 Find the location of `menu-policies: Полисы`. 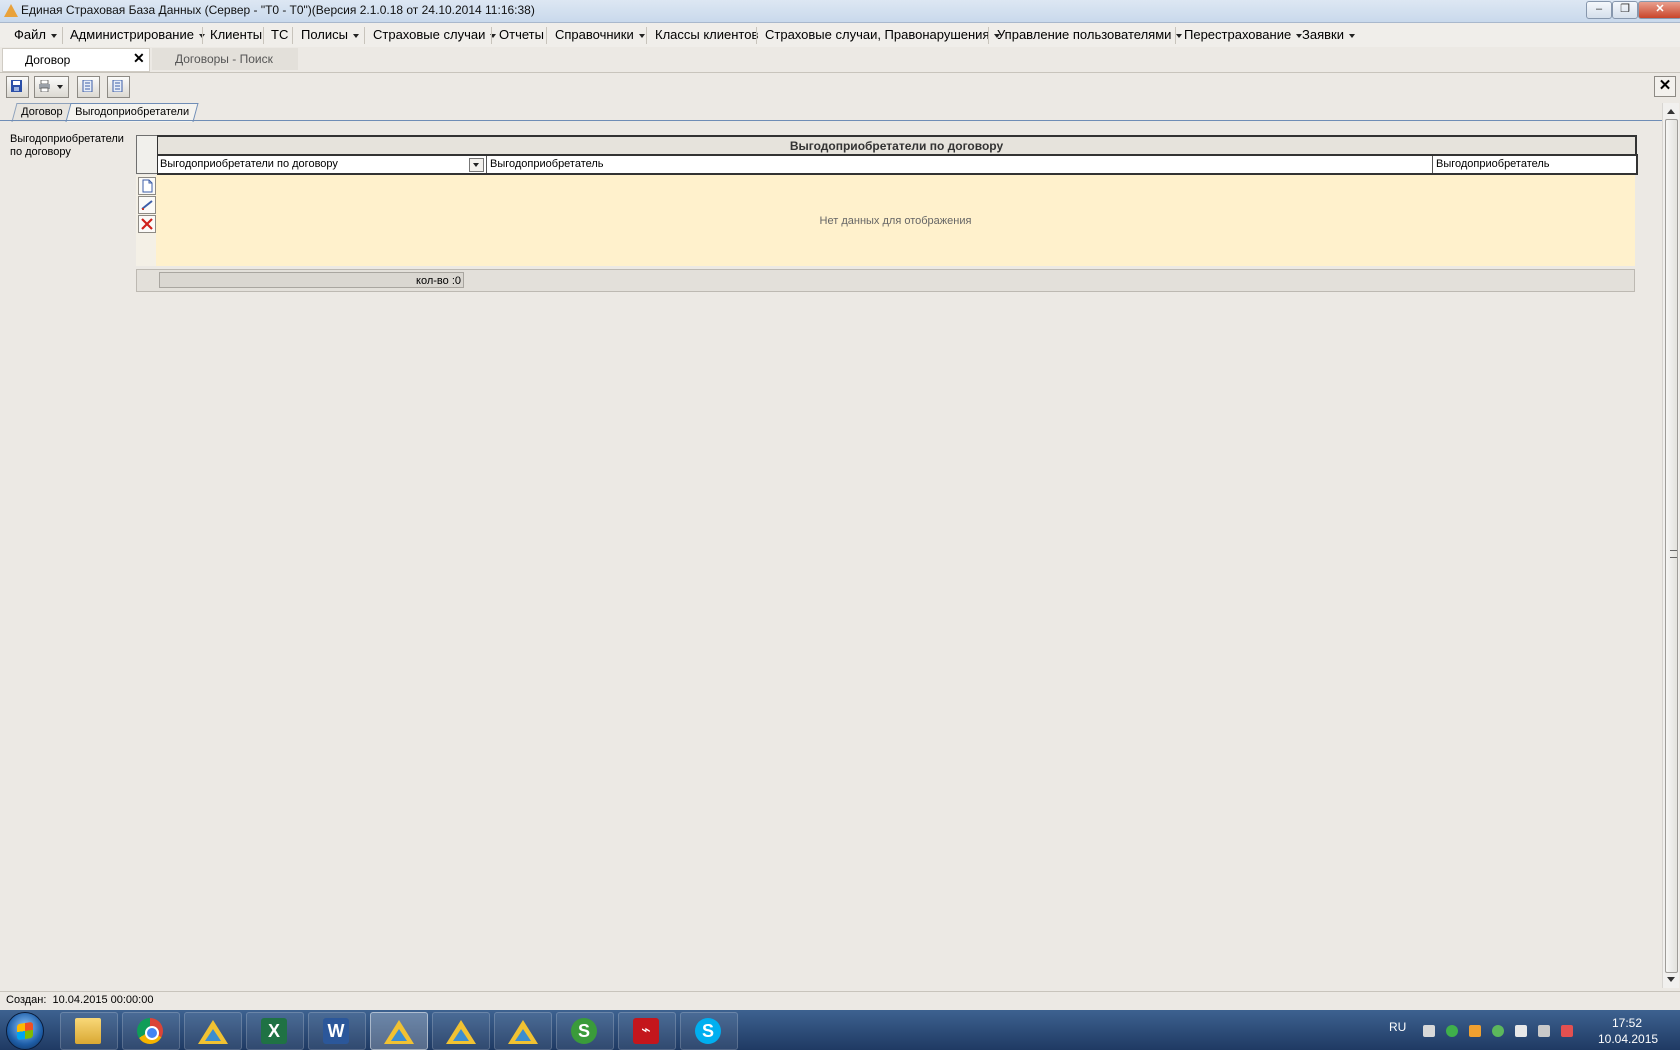

menu-policies: Полисы is located at coordinates (330, 34).